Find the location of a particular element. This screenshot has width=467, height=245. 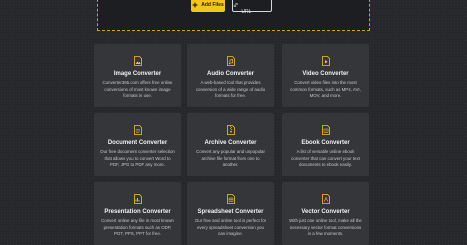

card-title: Document Converter is located at coordinates (137, 143).